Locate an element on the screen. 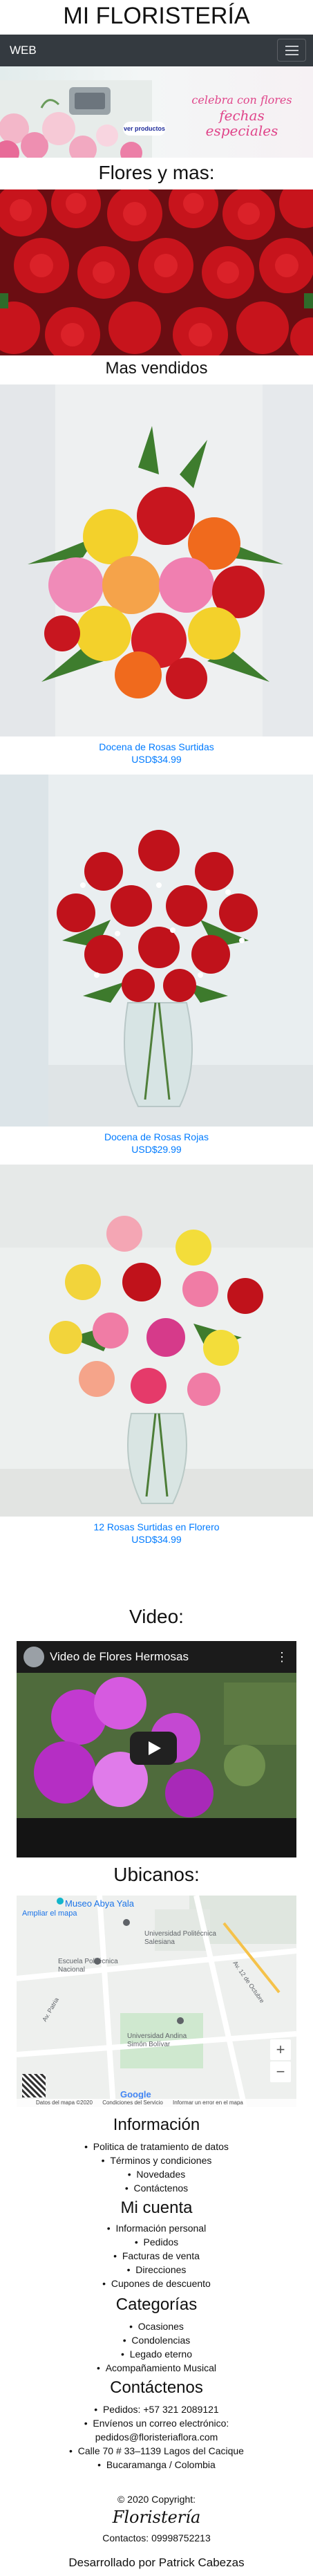 The width and height of the screenshot is (313, 2576). video-title: Video de Flores Hermosas is located at coordinates (119, 1657).